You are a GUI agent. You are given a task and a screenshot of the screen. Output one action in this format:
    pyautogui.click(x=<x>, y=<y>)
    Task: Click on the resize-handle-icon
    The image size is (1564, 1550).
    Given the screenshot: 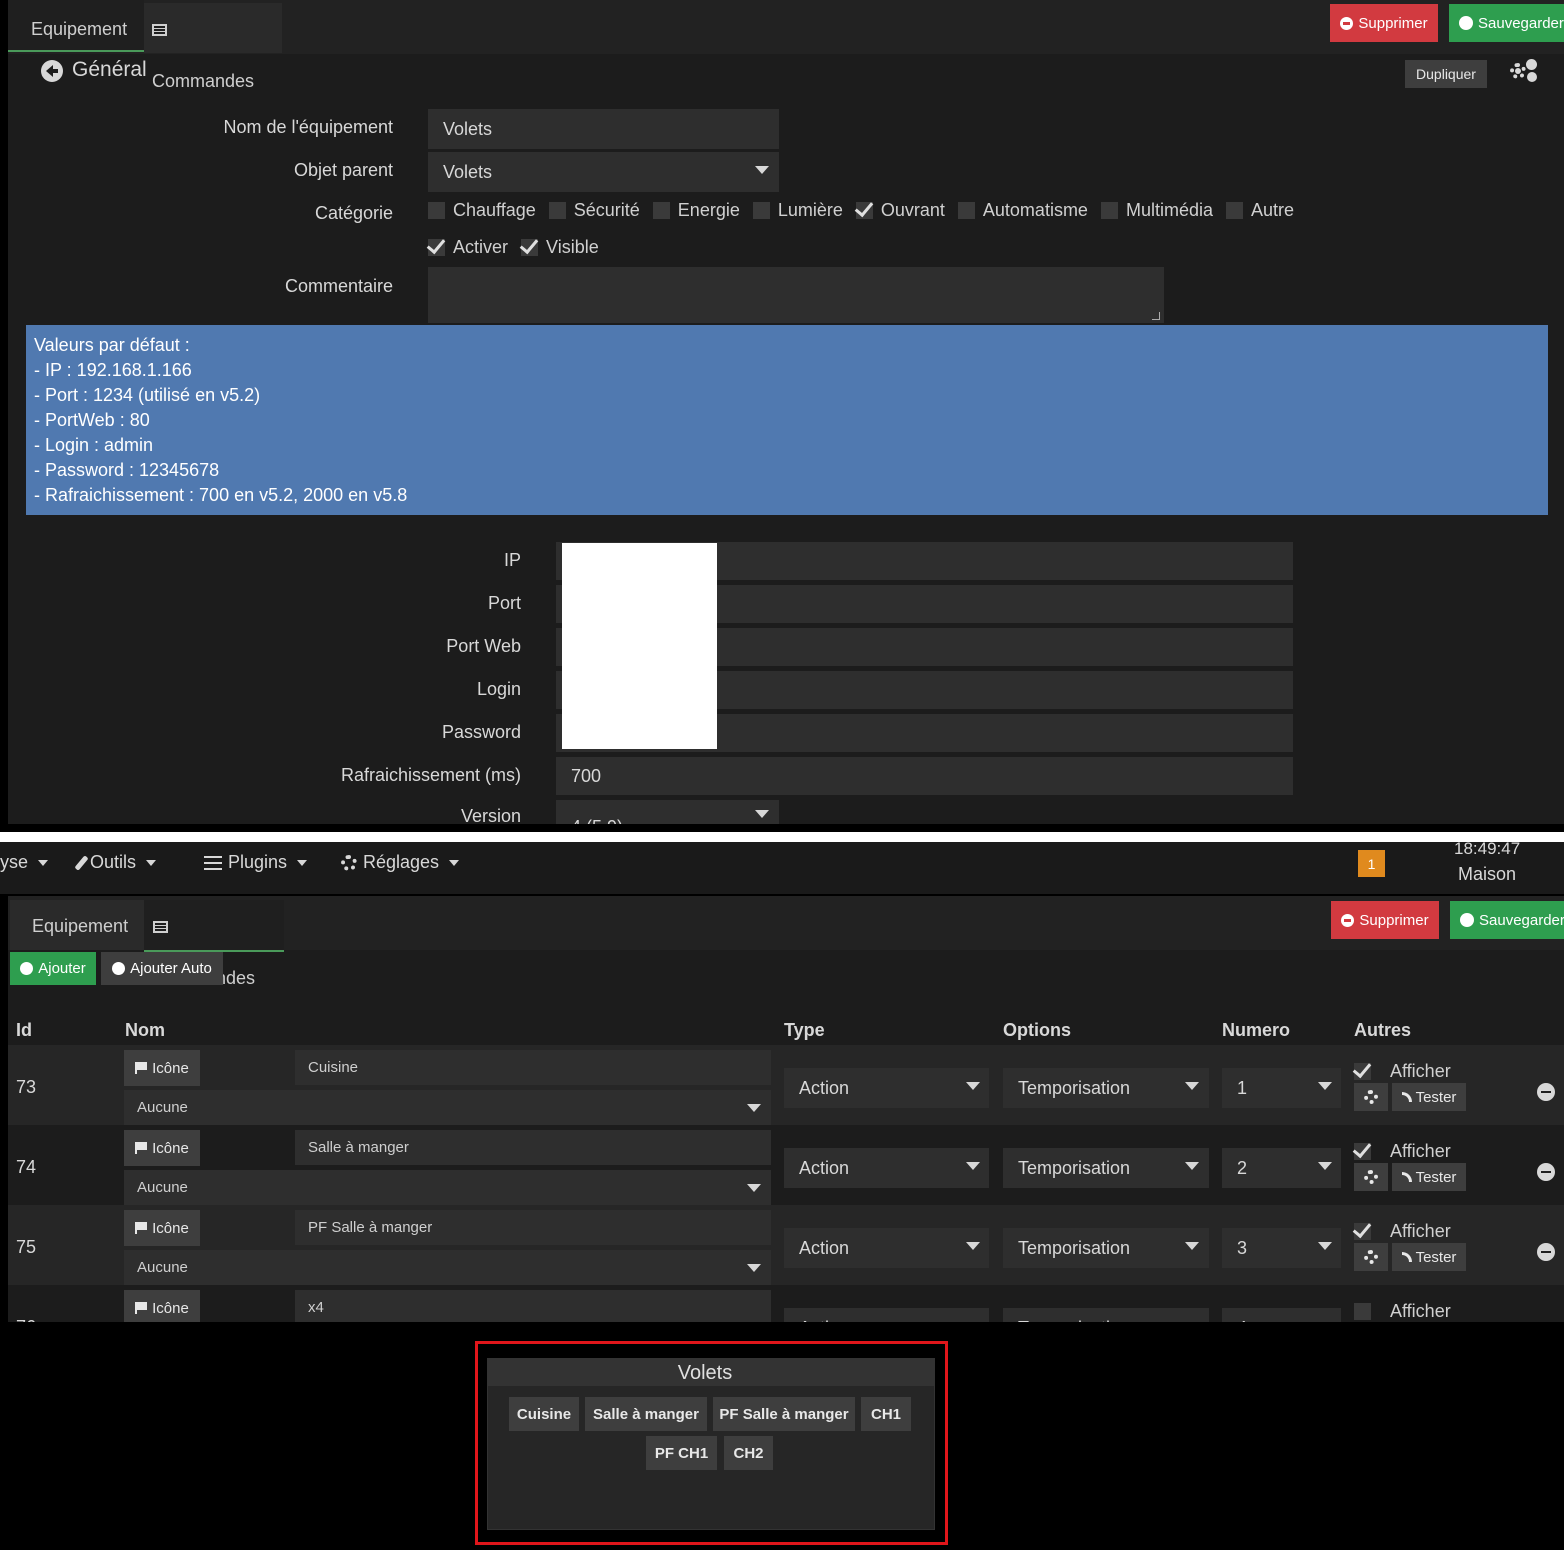 What is the action you would take?
    pyautogui.click(x=1156, y=316)
    